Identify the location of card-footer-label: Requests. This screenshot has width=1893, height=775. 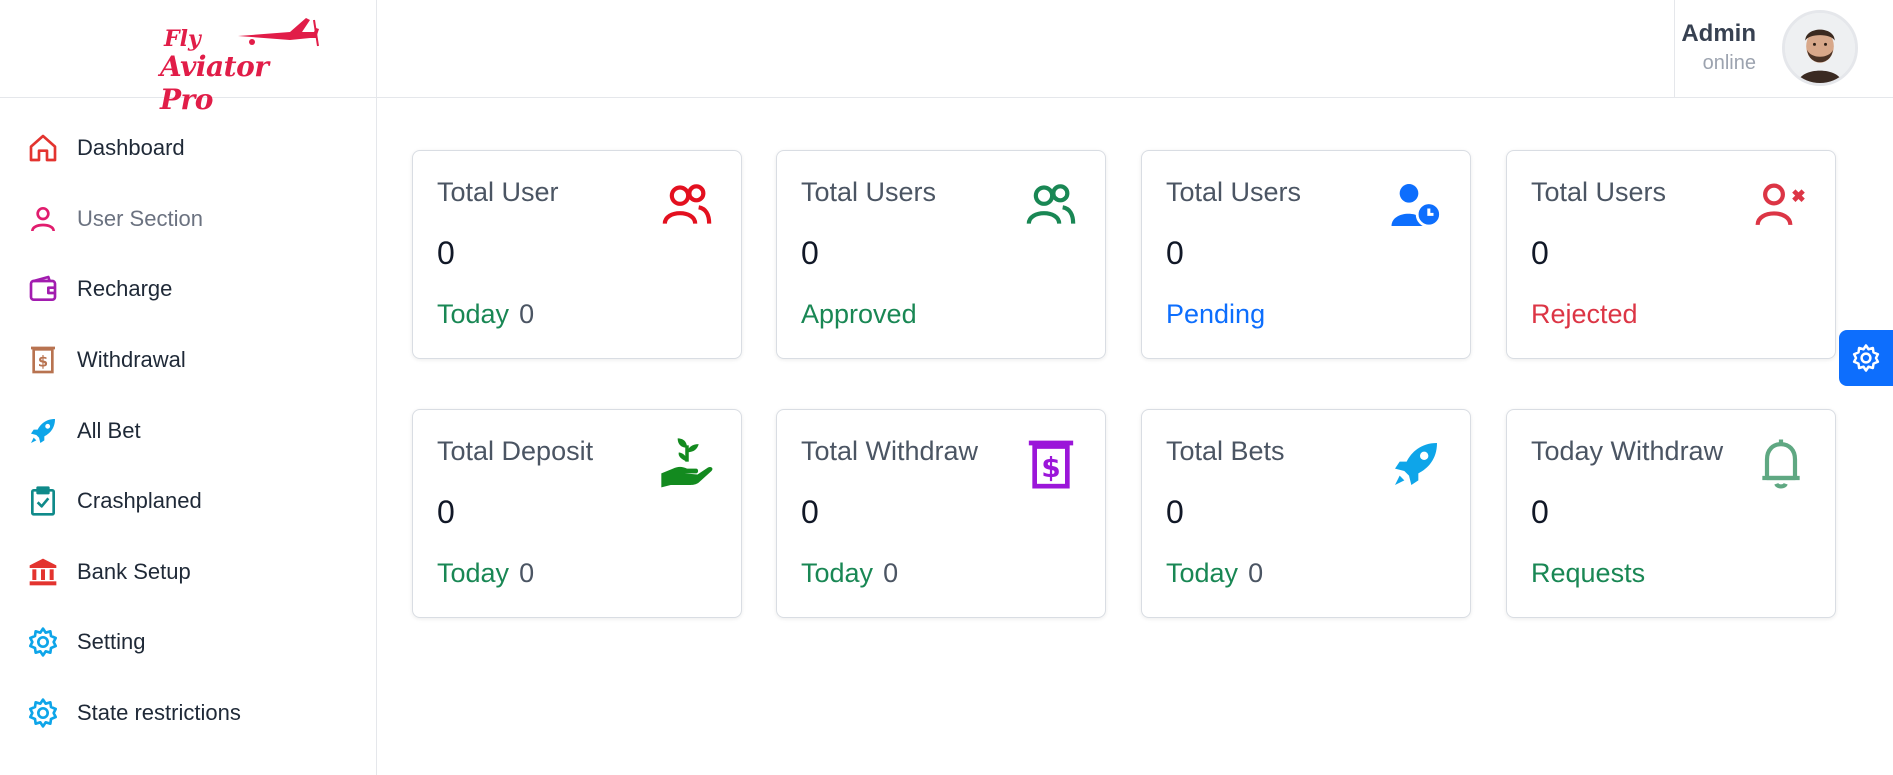
(1588, 573).